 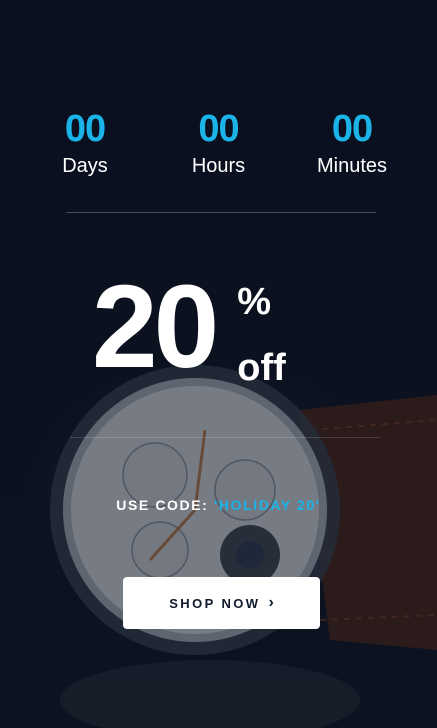 I want to click on countdown-timer: 00 Days 00 Hours 00 Minutes, so click(x=218, y=143).